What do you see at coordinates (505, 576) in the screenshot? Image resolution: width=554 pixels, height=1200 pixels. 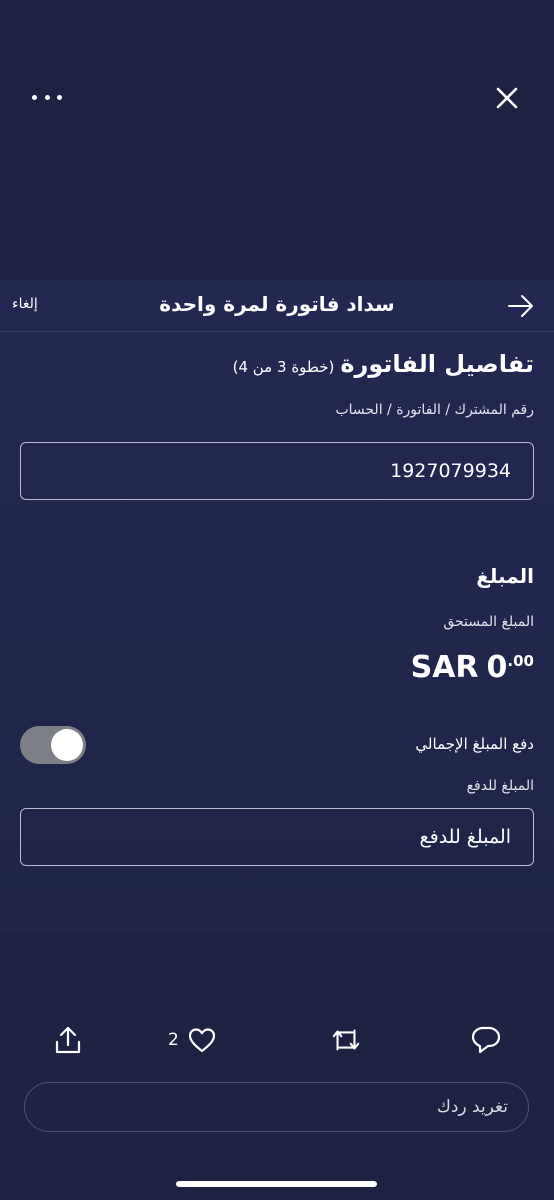 I see `amount-heading: المبلغ` at bounding box center [505, 576].